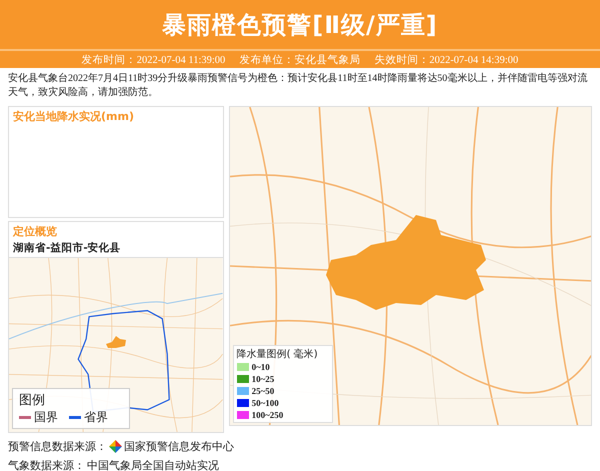 Image resolution: width=600 pixels, height=471 pixels. Describe the element at coordinates (116, 342) in the screenshot. I see `county-shape` at that location.